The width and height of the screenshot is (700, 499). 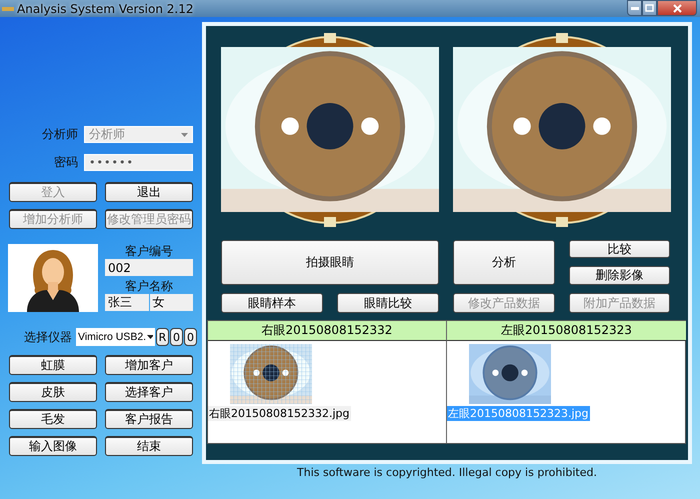 I want to click on close-icon, so click(x=677, y=8).